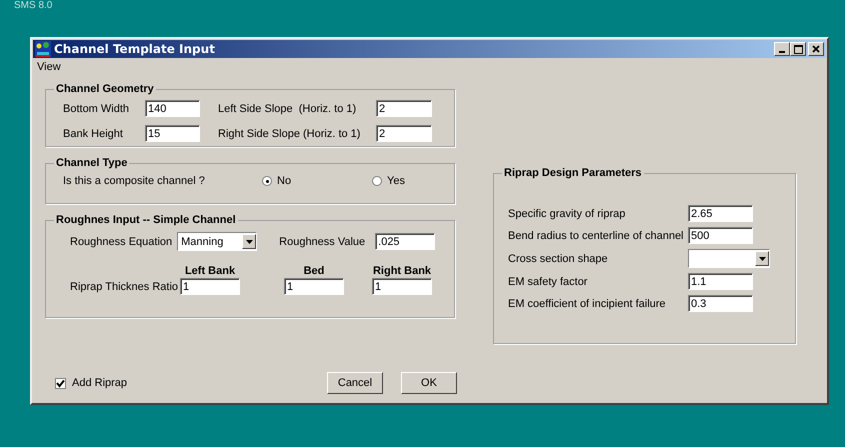 This screenshot has height=447, width=845. What do you see at coordinates (43, 49) in the screenshot?
I see `app-icon` at bounding box center [43, 49].